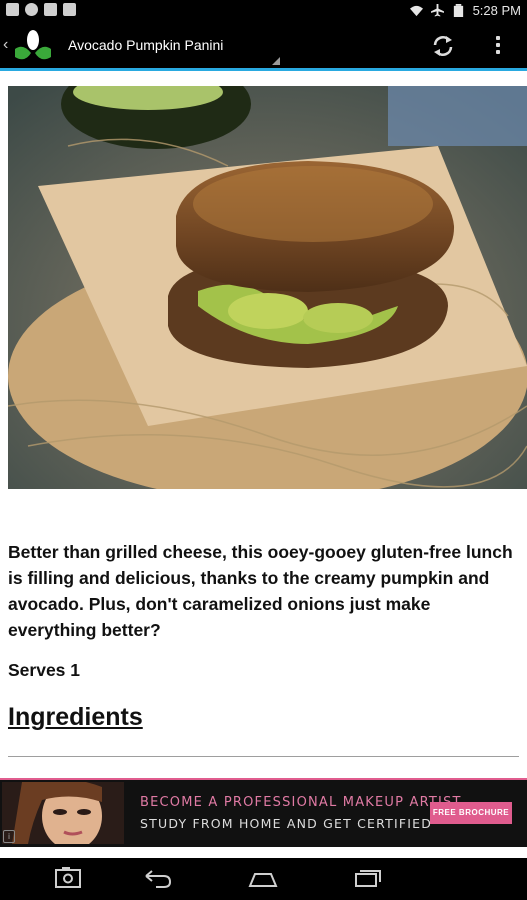 The width and height of the screenshot is (527, 900). What do you see at coordinates (31, 9) in the screenshot?
I see `notification-icon` at bounding box center [31, 9].